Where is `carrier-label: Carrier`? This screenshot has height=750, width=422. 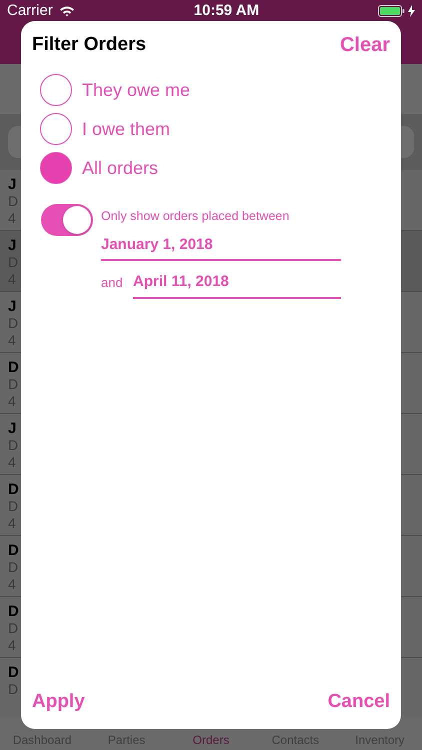
carrier-label: Carrier is located at coordinates (30, 10).